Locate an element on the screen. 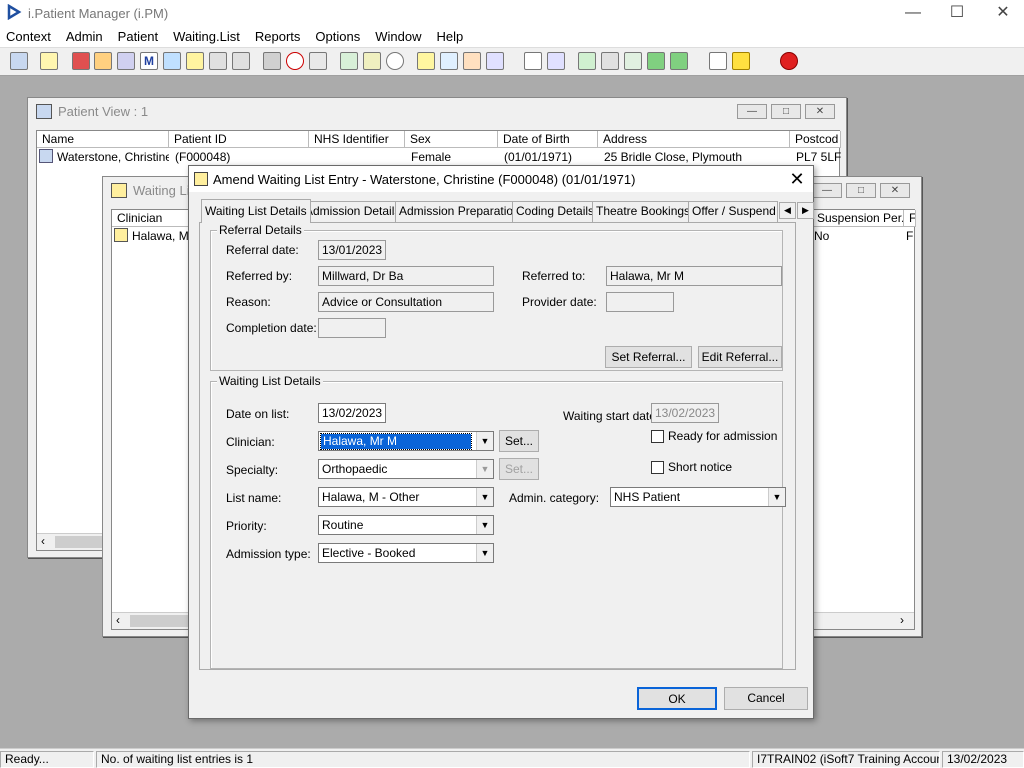  date-on-list-field: 13/02/2023 is located at coordinates (352, 413).